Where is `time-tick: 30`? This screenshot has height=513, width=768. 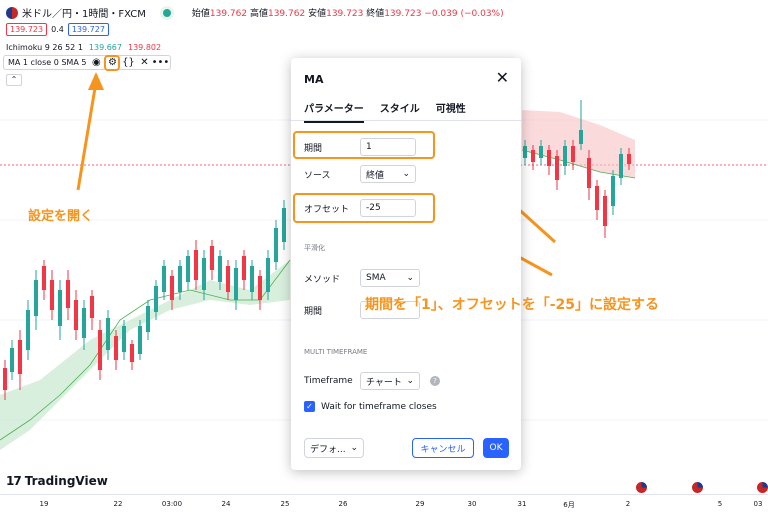 time-tick: 30 is located at coordinates (472, 504).